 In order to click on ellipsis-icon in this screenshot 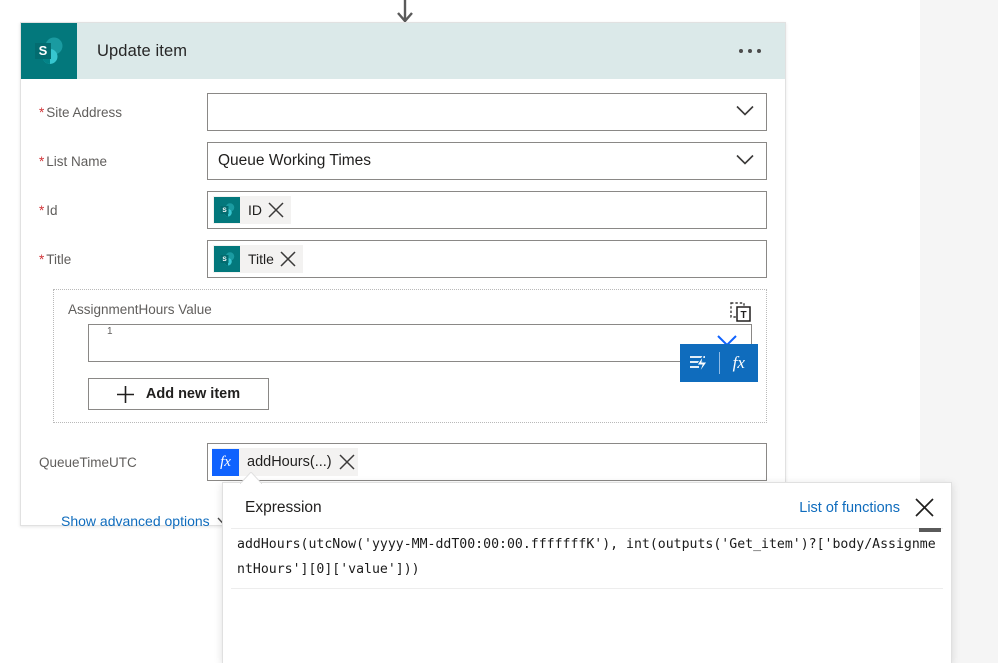, I will do `click(750, 51)`.